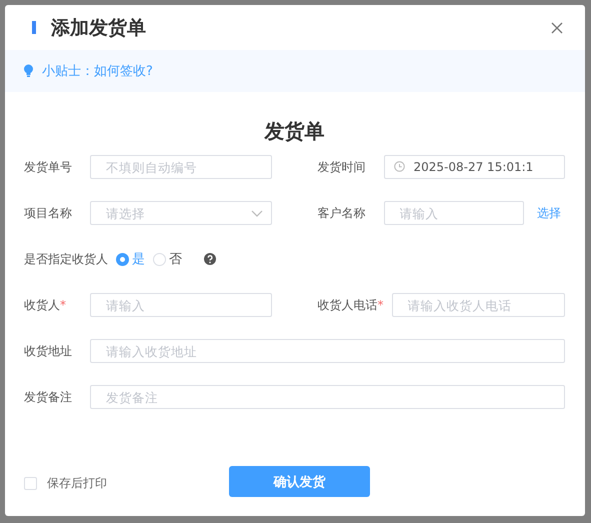 This screenshot has width=591, height=523. Describe the element at coordinates (167, 259) in the screenshot. I see `radio-option: 否` at that location.